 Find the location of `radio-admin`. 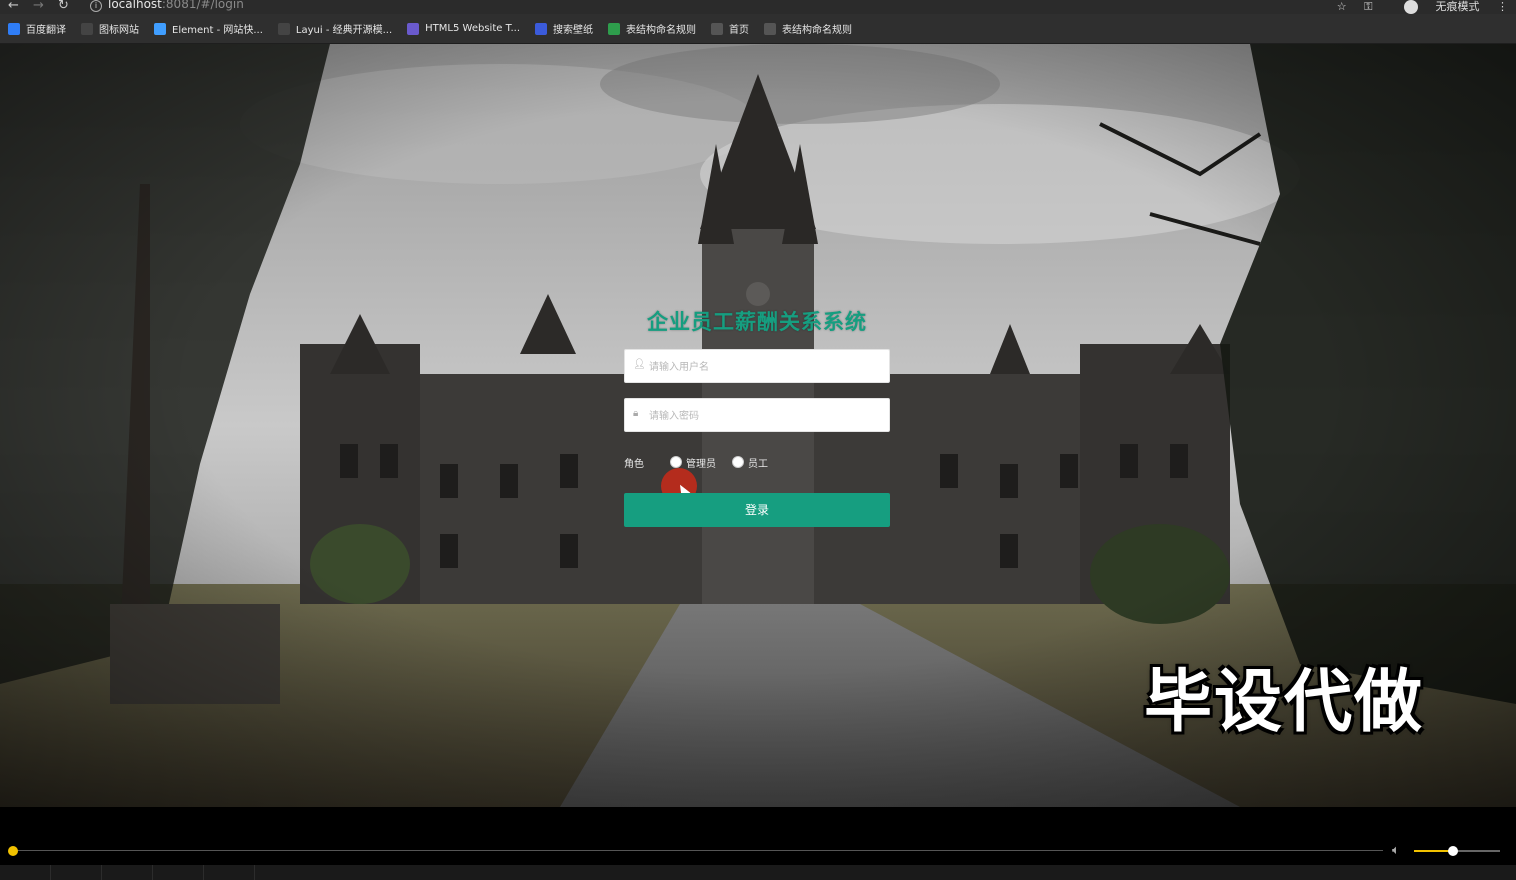

radio-admin is located at coordinates (676, 462).